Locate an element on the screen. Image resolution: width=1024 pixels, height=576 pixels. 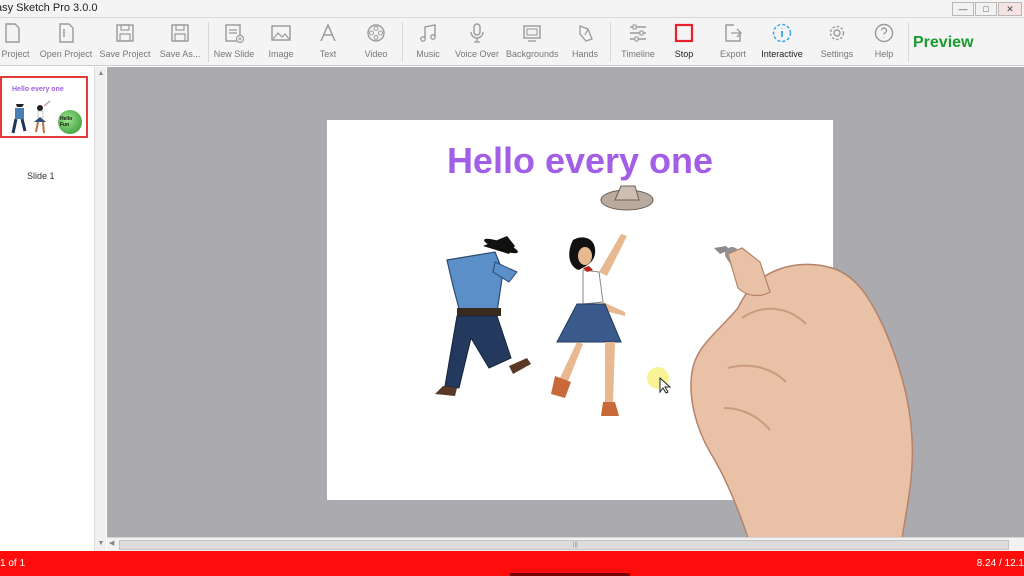
text-button: Text is located at coordinates (328, 42).